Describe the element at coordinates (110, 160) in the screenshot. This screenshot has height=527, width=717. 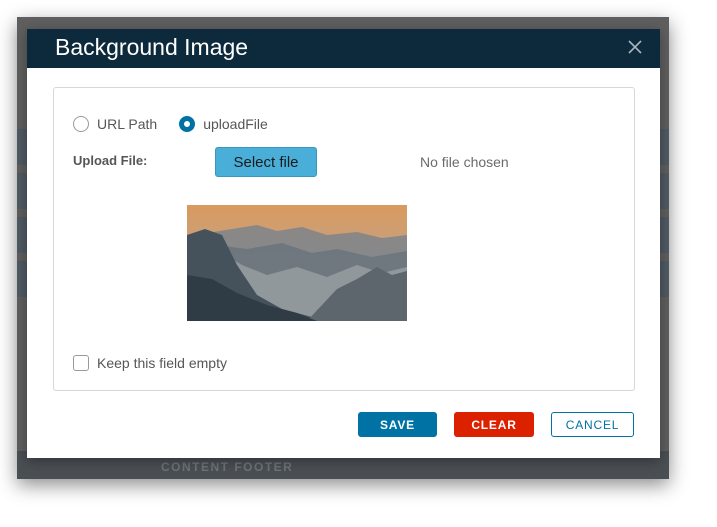
I see `upload-file-label: Upload File:` at that location.